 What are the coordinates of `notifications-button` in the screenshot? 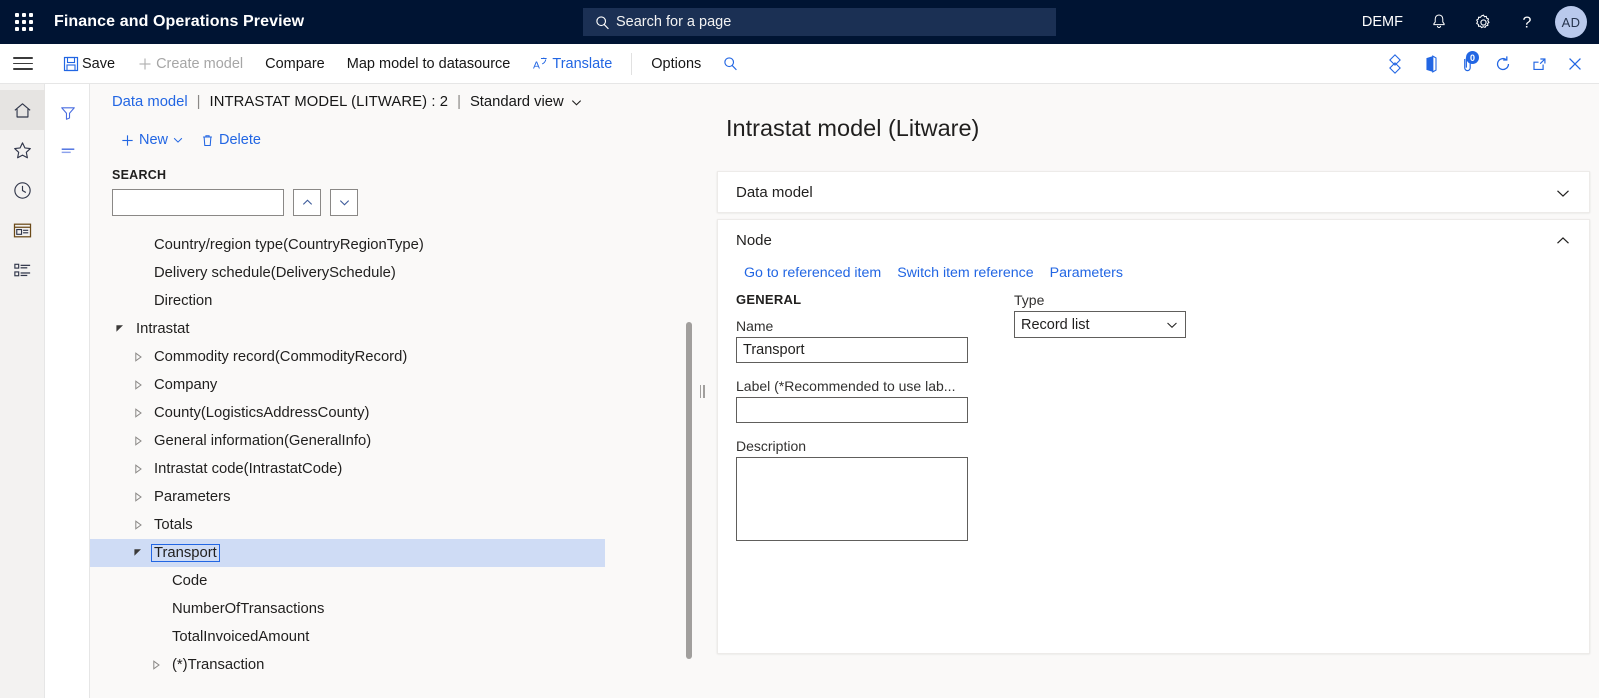 It's located at (1439, 22).